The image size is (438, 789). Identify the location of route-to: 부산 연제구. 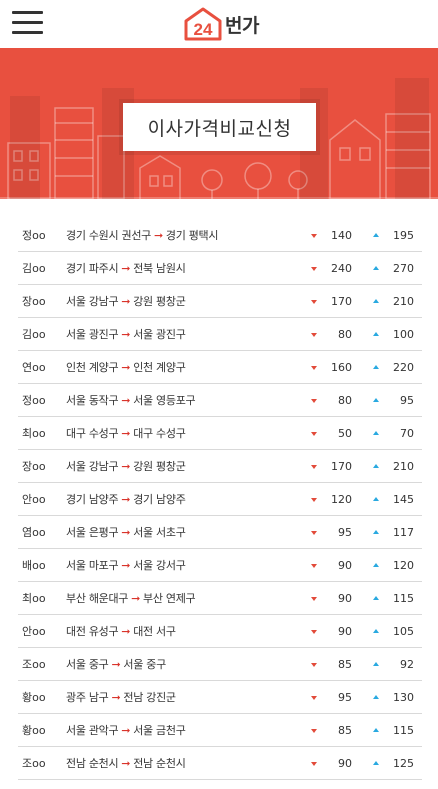
(169, 598).